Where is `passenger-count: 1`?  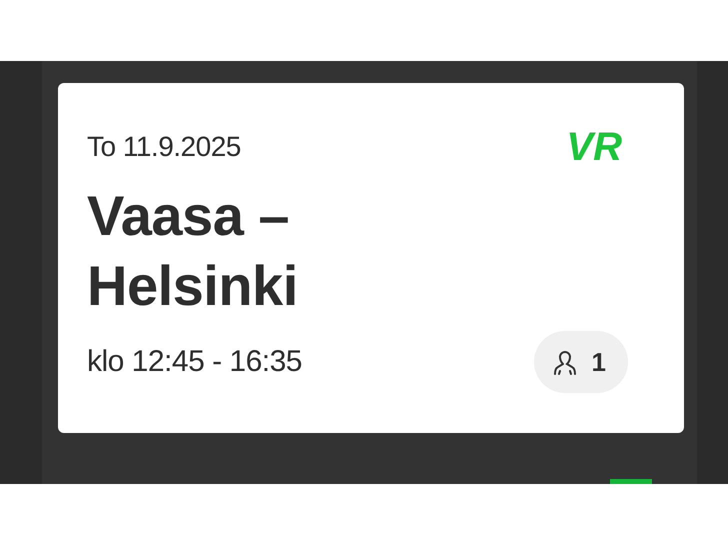 passenger-count: 1 is located at coordinates (581, 362).